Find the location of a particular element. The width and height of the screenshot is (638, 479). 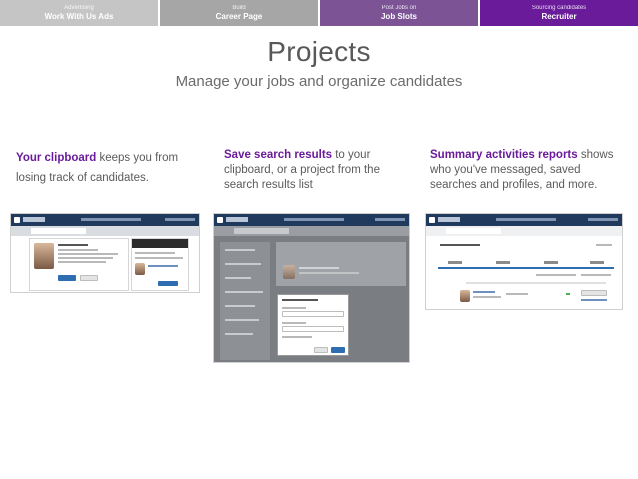

results-list is located at coordinates (341, 264).